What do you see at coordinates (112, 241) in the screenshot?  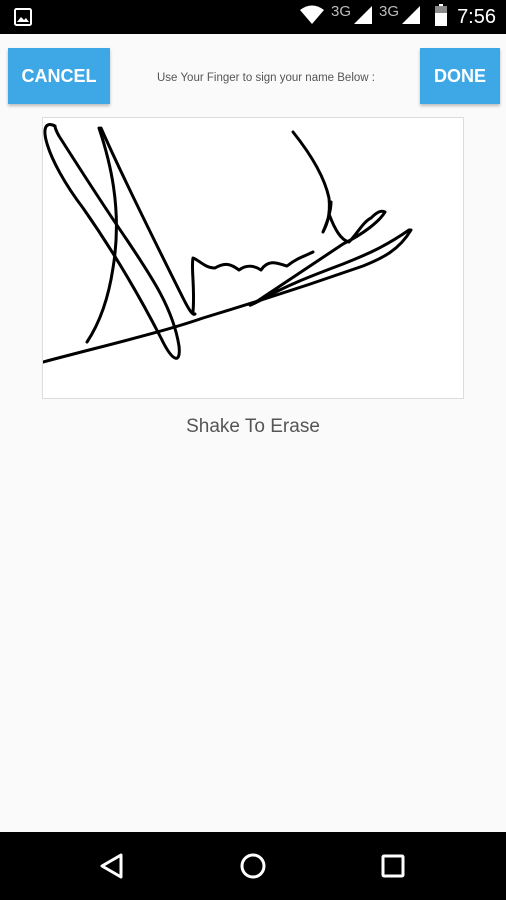 I see `signature-stroke-loop` at bounding box center [112, 241].